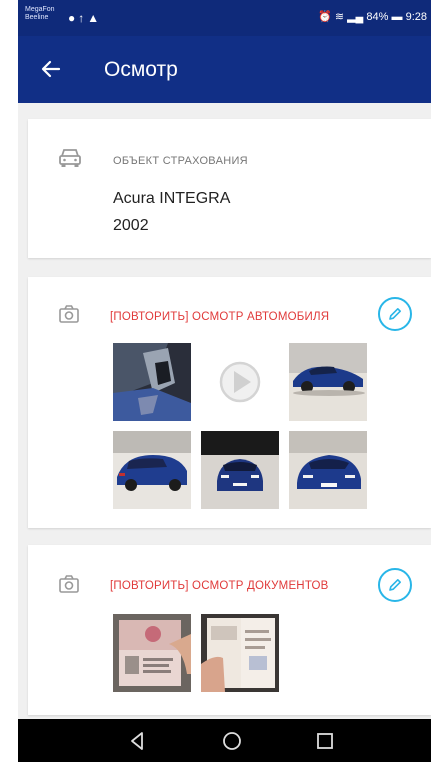 This screenshot has width=431, height=762. What do you see at coordinates (325, 741) in the screenshot?
I see `nav-recents-icon` at bounding box center [325, 741].